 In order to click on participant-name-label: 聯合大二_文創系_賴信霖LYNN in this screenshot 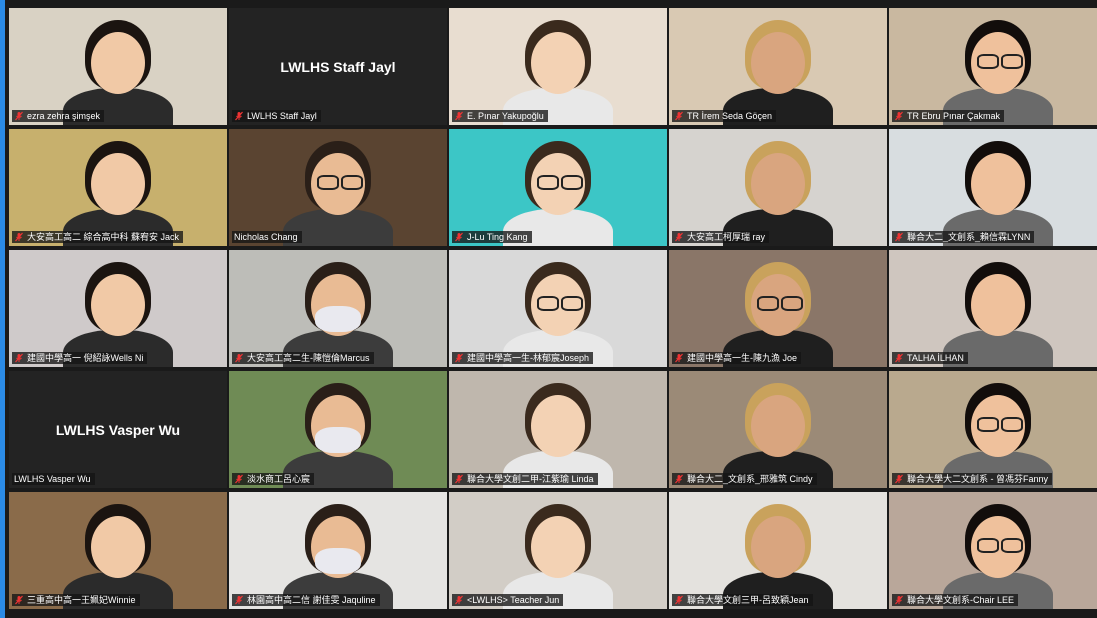, I will do `click(963, 237)`.